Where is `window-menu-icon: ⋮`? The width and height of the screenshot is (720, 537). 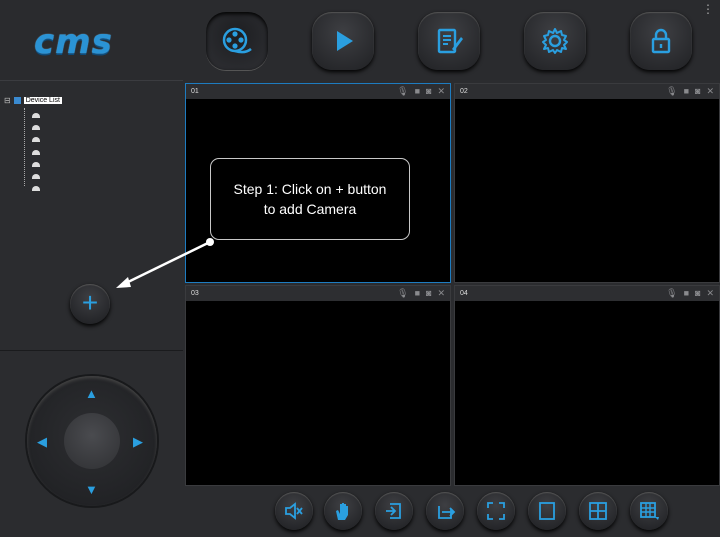 window-menu-icon: ⋮ is located at coordinates (708, 9).